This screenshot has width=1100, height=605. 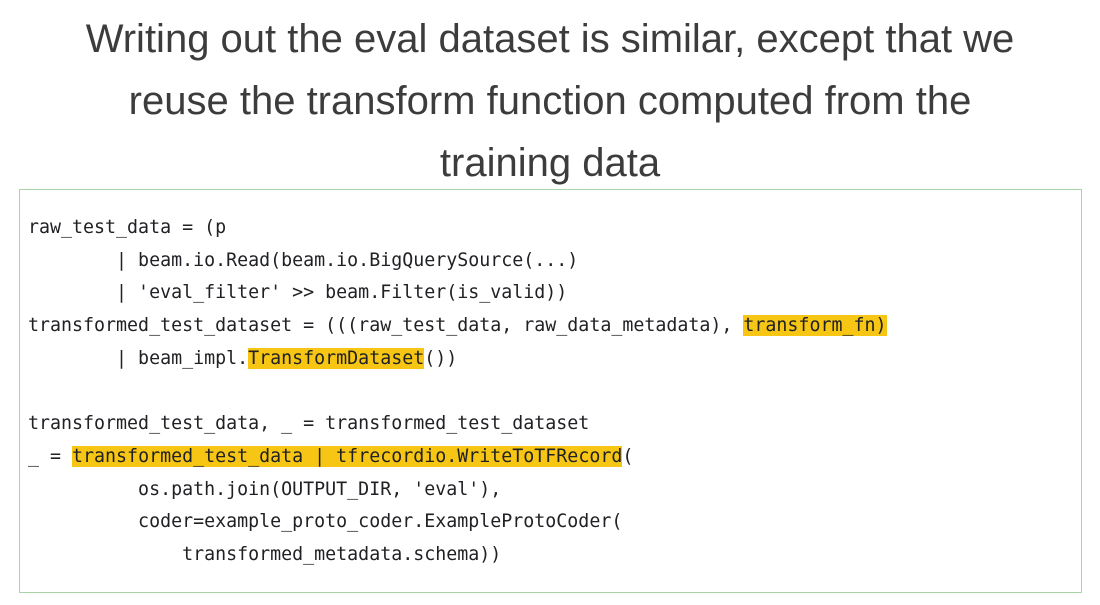 I want to click on code-token: _ =, so click(x=50, y=456).